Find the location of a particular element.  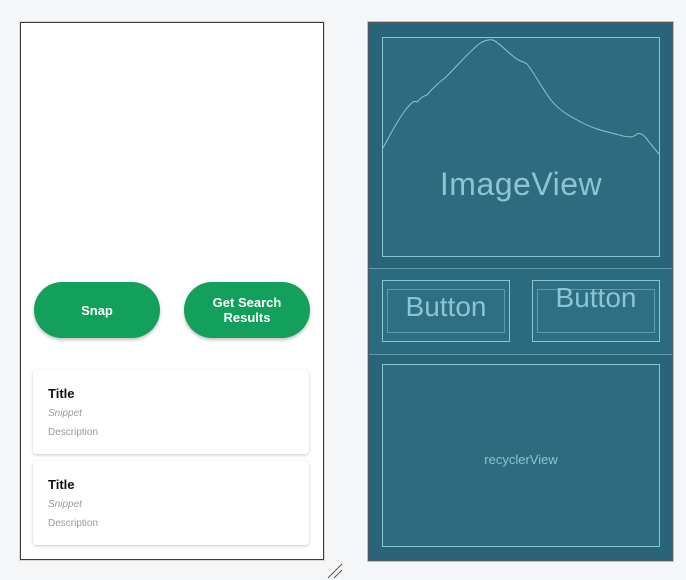

blueprint-recycler-view: recyclerView is located at coordinates (521, 455).